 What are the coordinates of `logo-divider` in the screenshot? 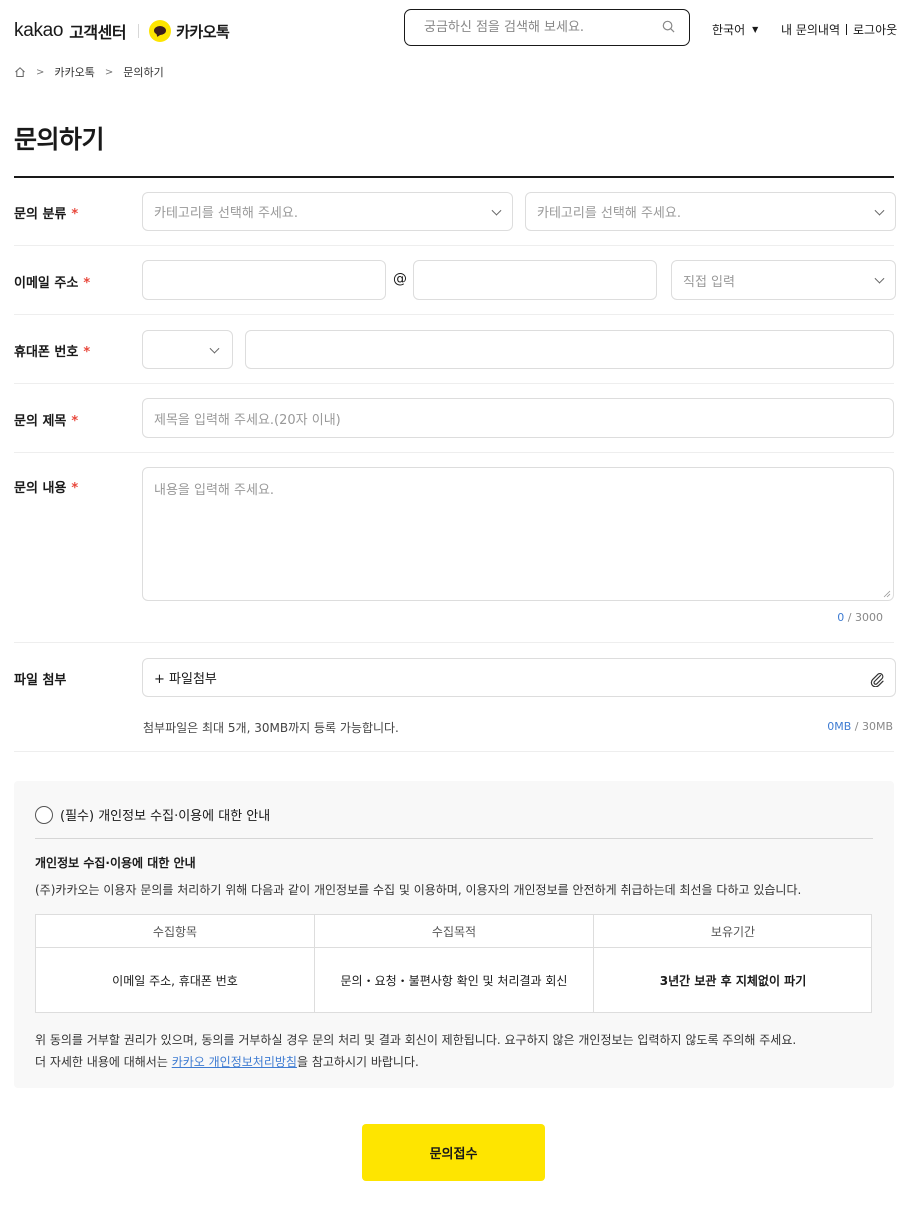 It's located at (139, 31).